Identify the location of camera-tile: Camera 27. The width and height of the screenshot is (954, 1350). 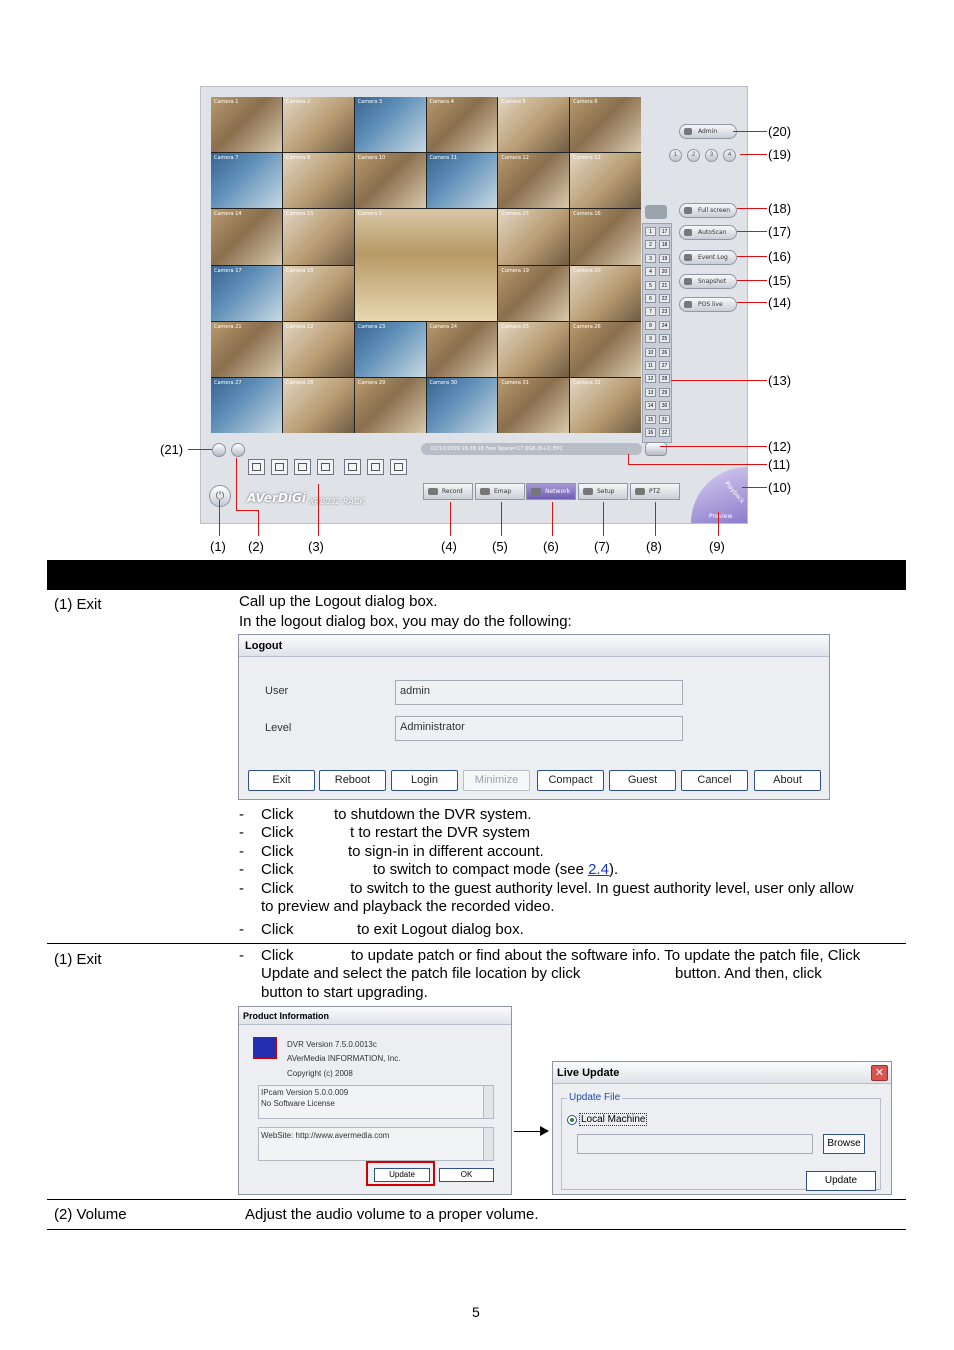
(246, 405).